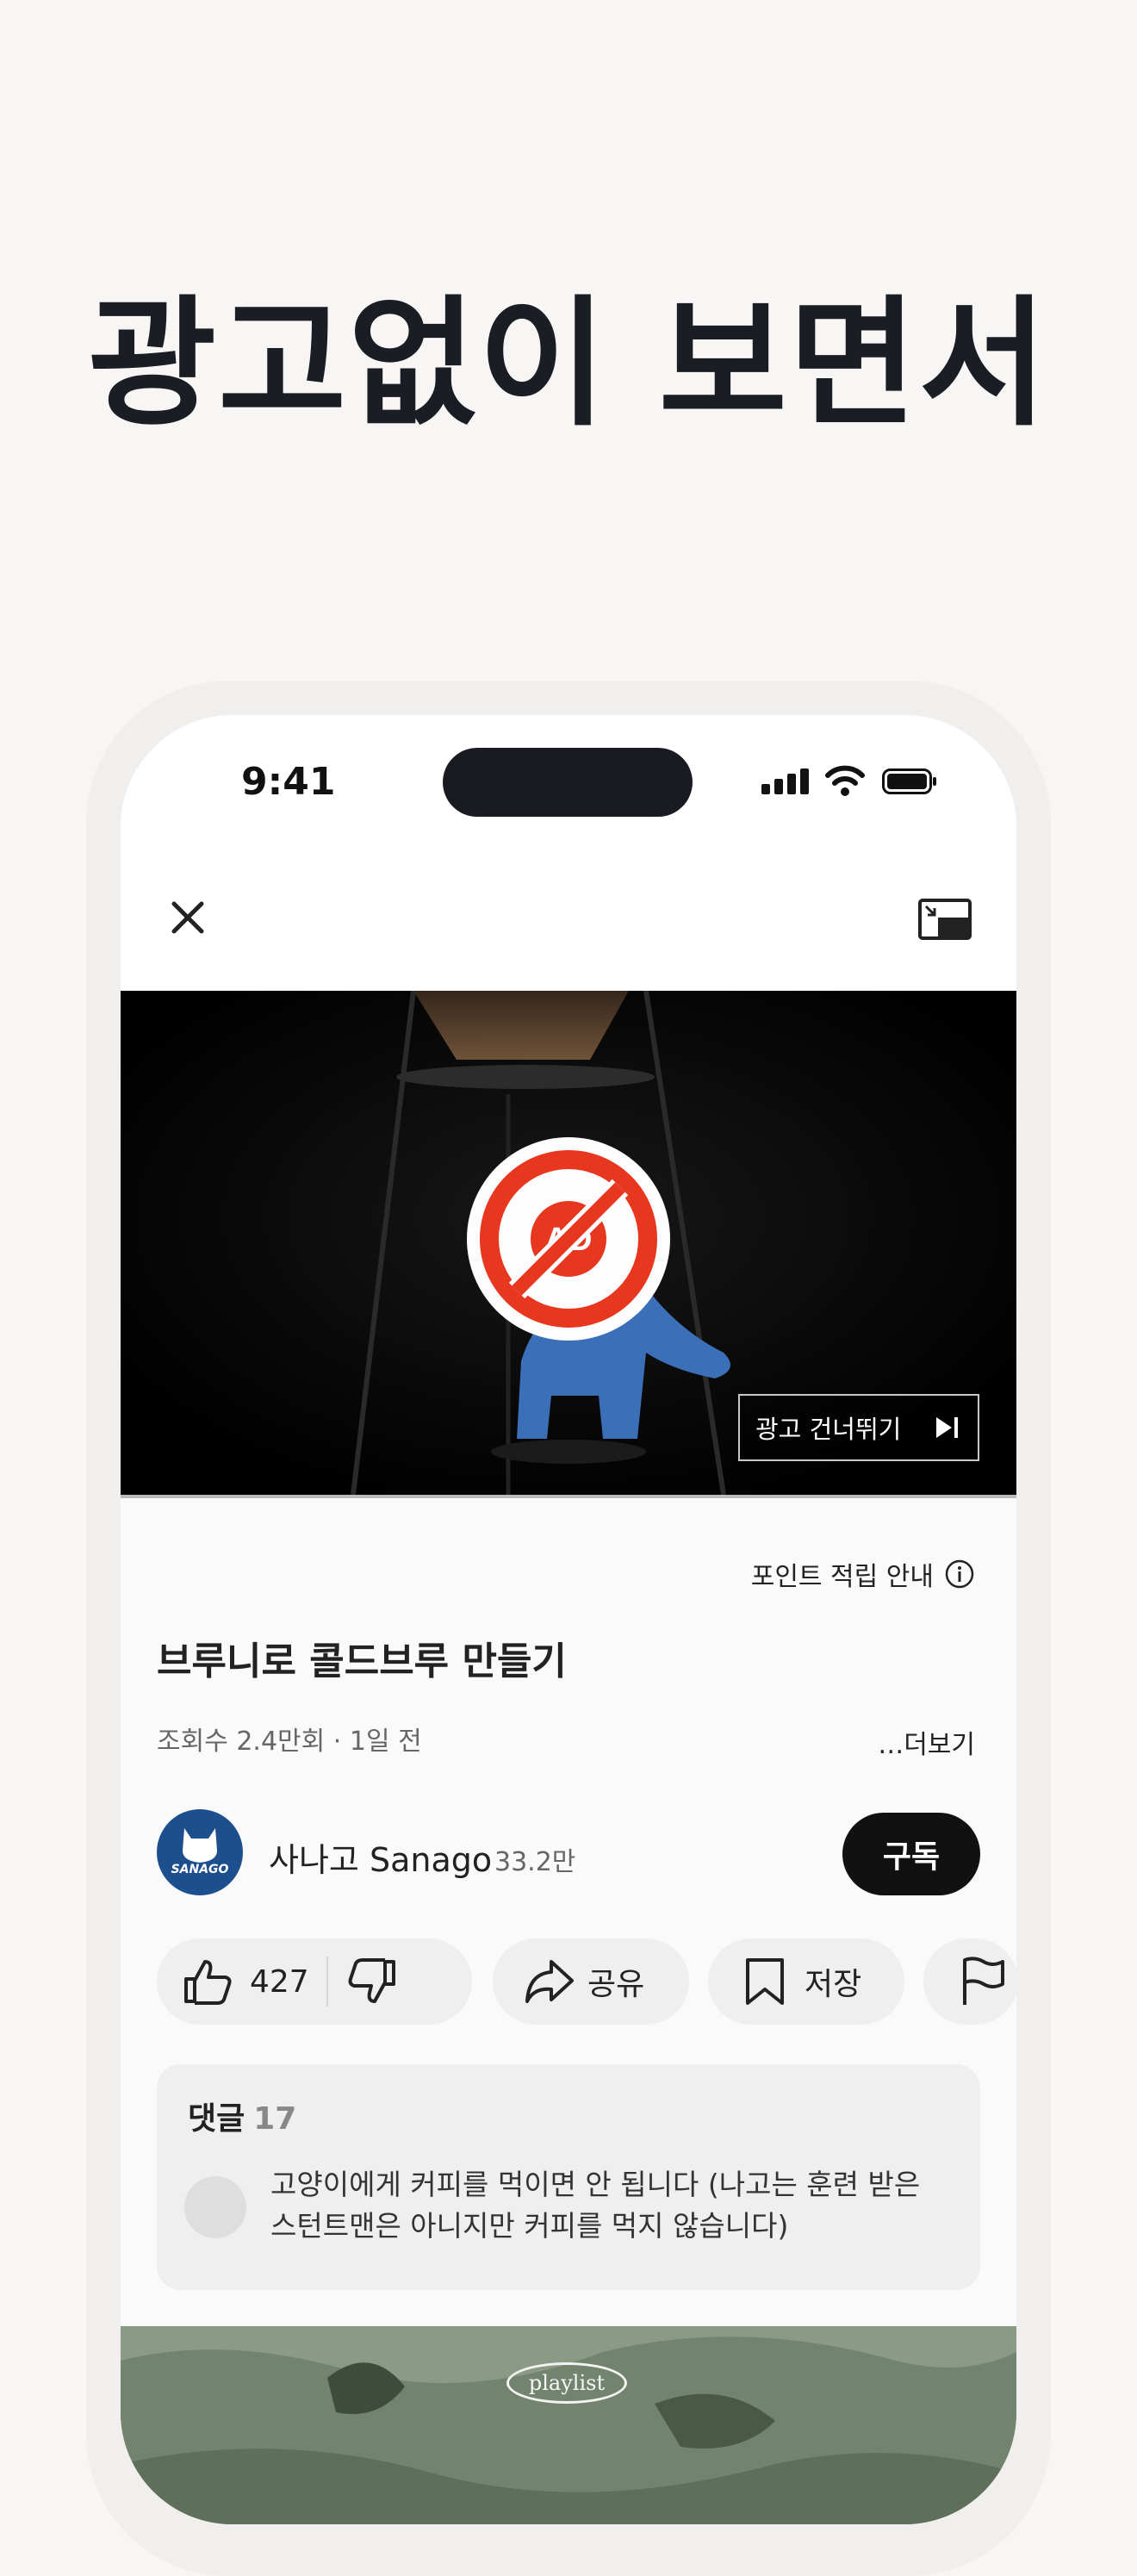 The width and height of the screenshot is (1137, 2576). I want to click on avatar-logo-text: SANAGO, so click(200, 1870).